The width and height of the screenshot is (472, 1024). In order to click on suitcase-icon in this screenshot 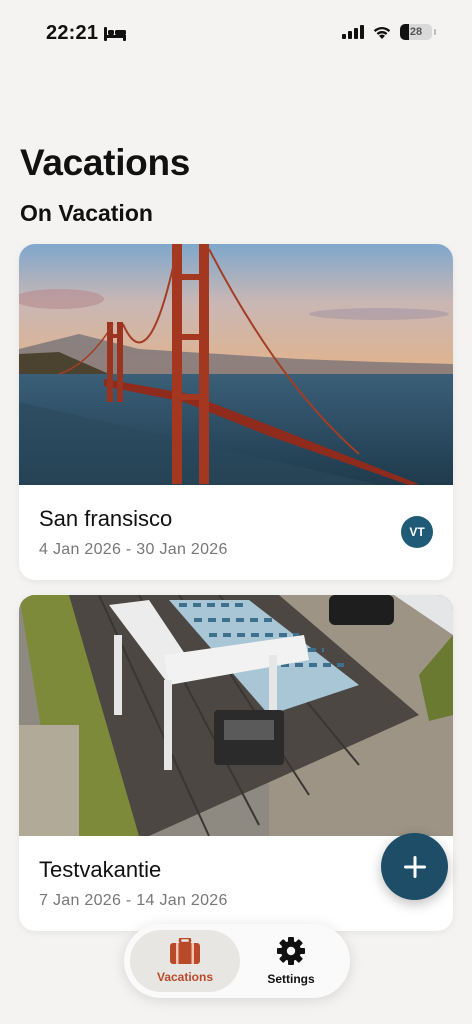, I will do `click(185, 951)`.